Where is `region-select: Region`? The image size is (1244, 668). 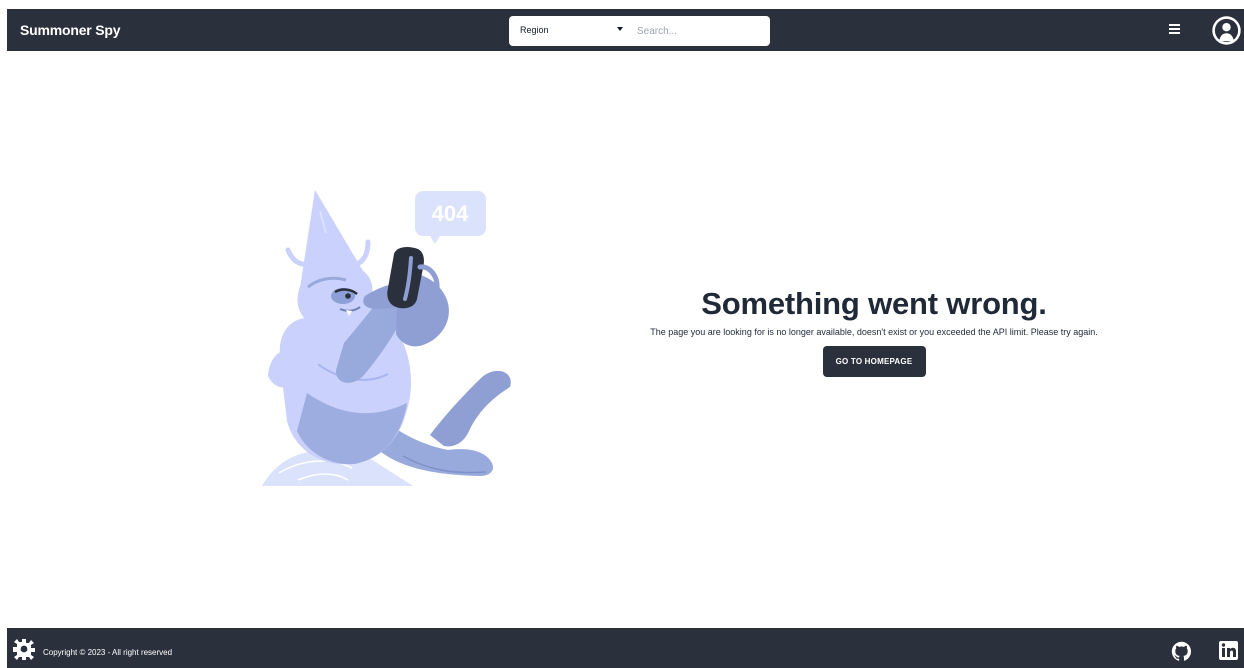 region-select: Region is located at coordinates (534, 30).